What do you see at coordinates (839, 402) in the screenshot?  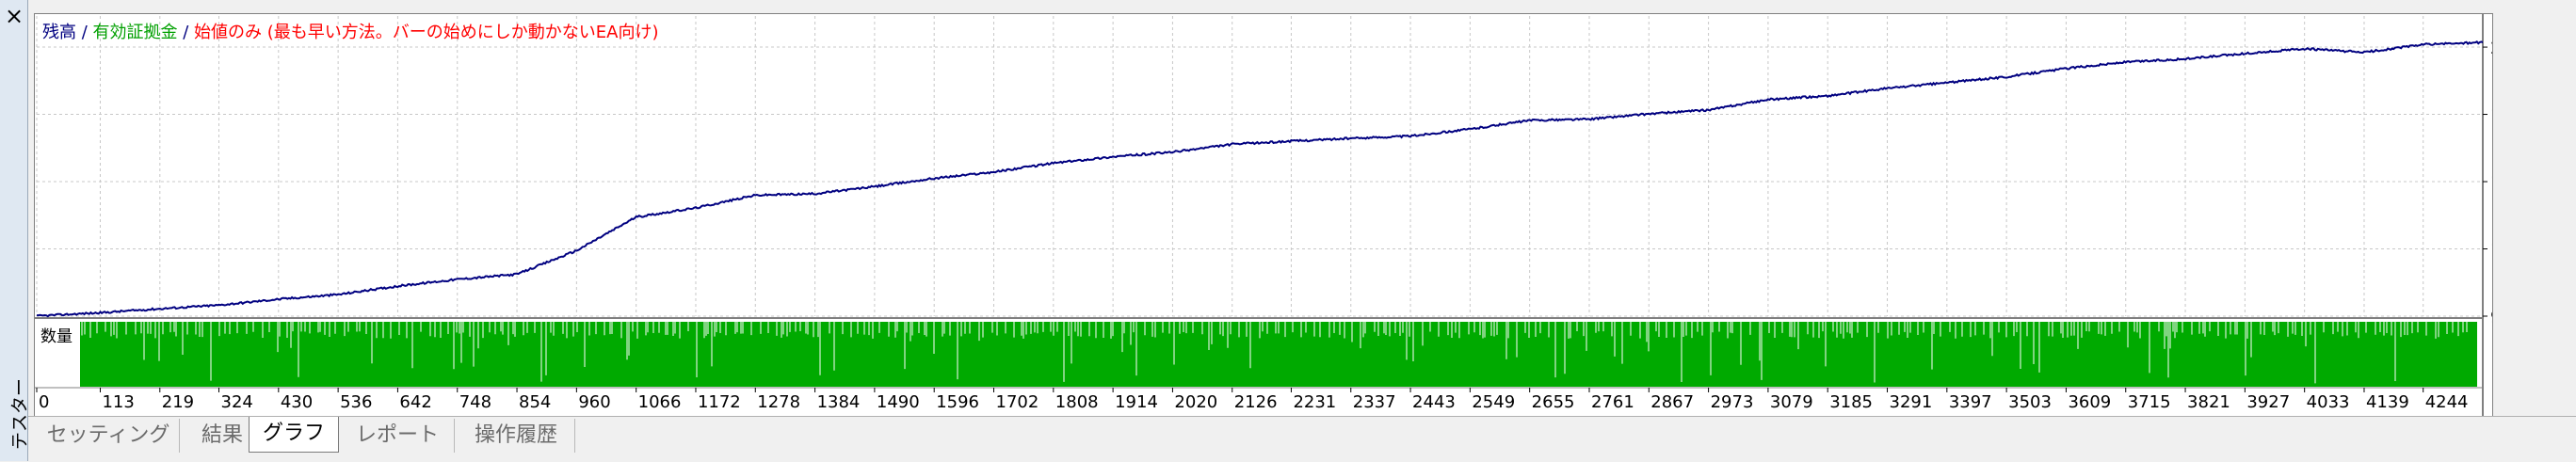 I see `x-tick-label: 1384` at bounding box center [839, 402].